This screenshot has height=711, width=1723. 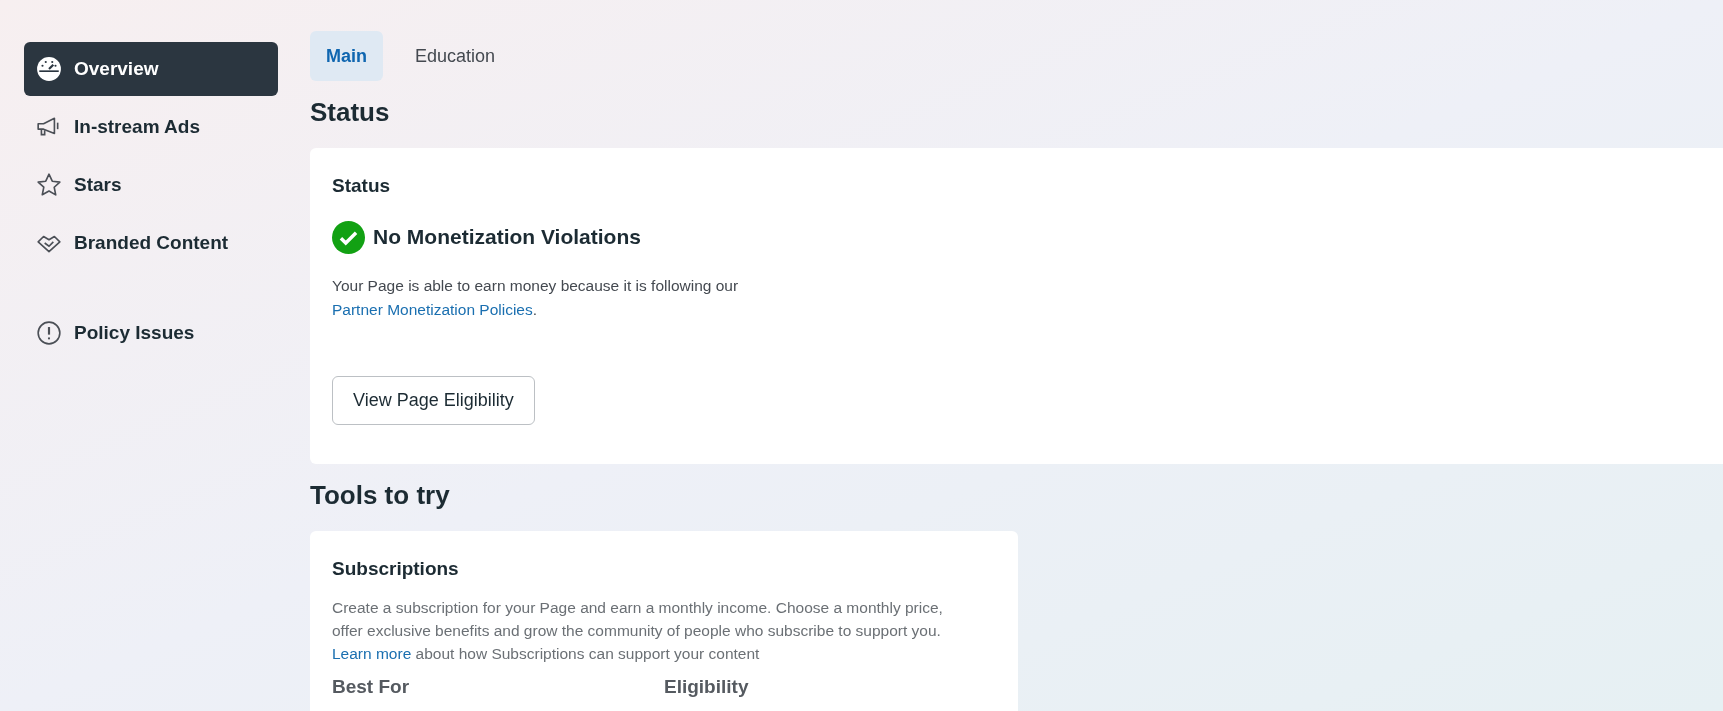 What do you see at coordinates (49, 333) in the screenshot?
I see `alert-icon` at bounding box center [49, 333].